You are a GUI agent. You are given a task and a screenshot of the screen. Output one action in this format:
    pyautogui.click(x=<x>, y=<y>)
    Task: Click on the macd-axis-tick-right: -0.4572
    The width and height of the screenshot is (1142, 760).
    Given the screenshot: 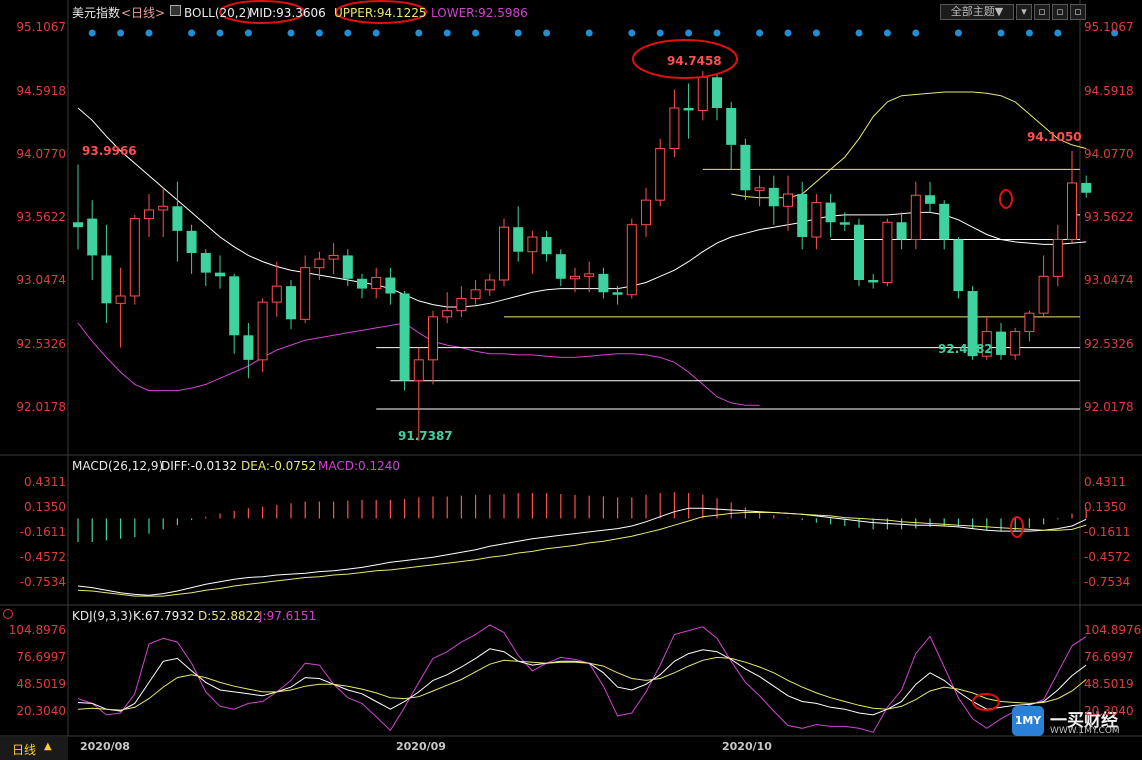 What is the action you would take?
    pyautogui.click(x=1107, y=557)
    